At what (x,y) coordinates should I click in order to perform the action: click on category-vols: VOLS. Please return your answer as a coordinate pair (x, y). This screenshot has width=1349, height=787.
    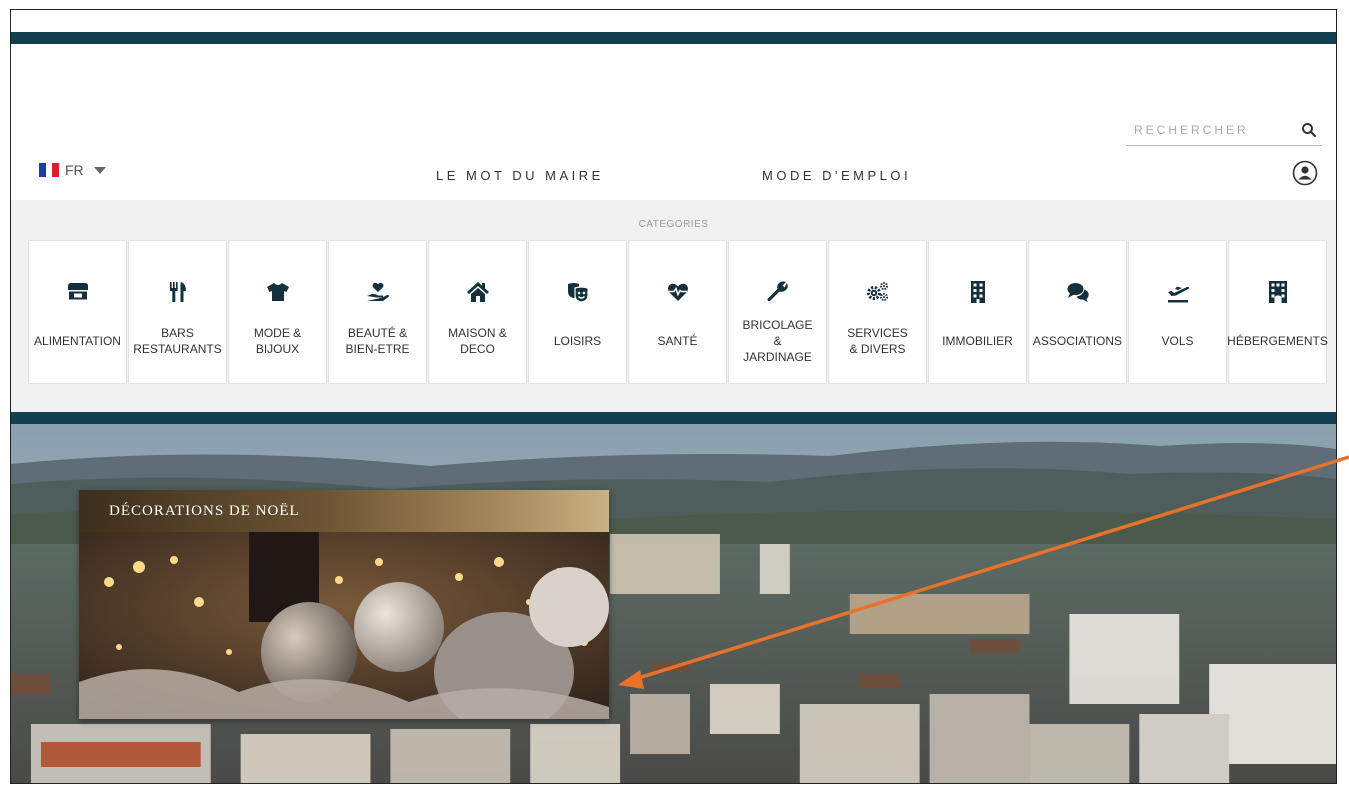
    Looking at the image, I should click on (1177, 312).